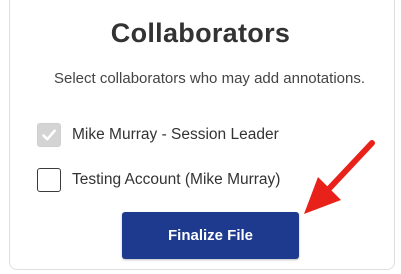  I want to click on session-leader-label: Mike Murray - Session Leader, so click(175, 134).